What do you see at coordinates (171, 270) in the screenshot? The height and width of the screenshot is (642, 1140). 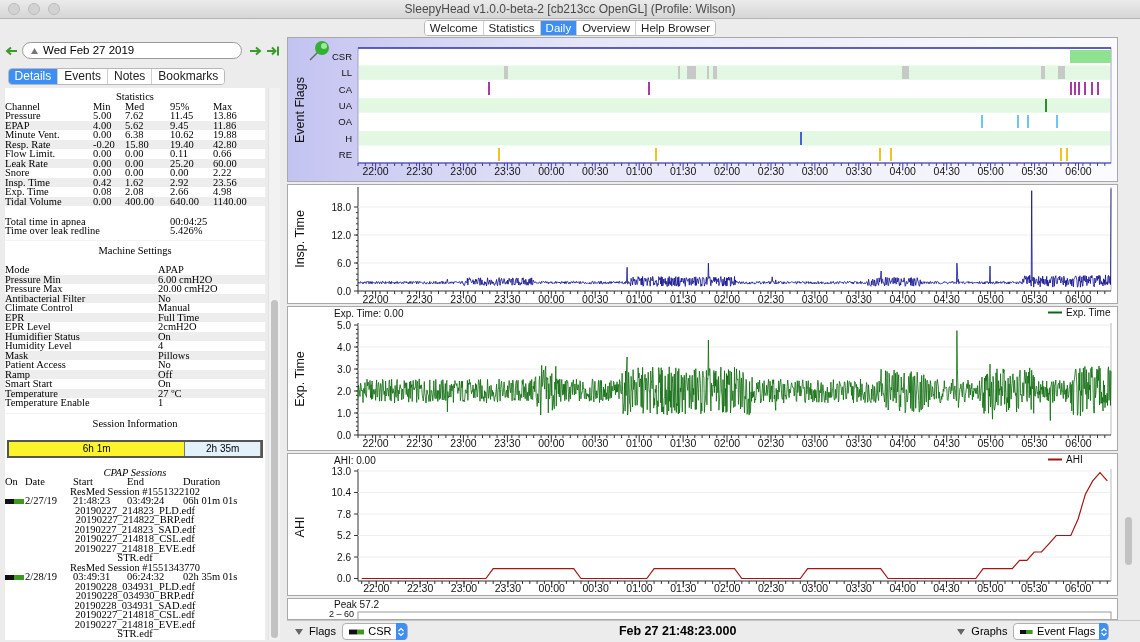 I see `setting-value: APAP` at bounding box center [171, 270].